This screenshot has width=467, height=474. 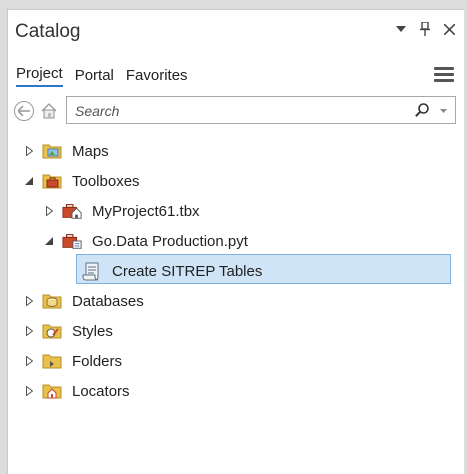 What do you see at coordinates (97, 361) in the screenshot?
I see `tree-item-label: Folders` at bounding box center [97, 361].